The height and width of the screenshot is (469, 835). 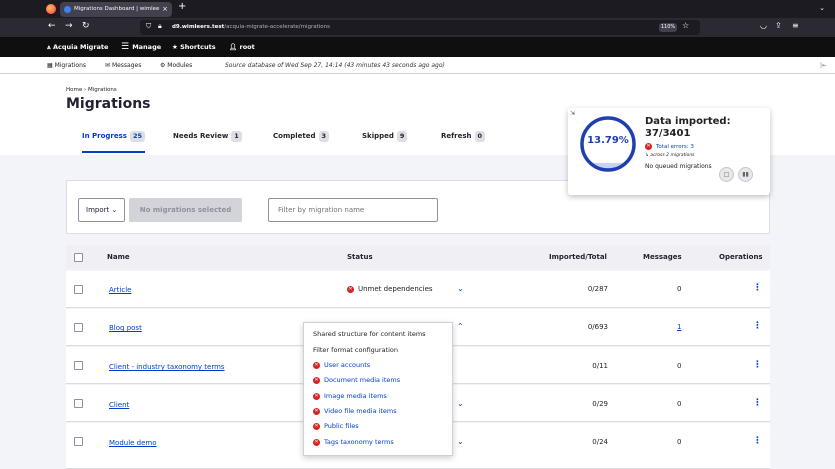 What do you see at coordinates (356, 380) in the screenshot?
I see `dependency-link: ✕ Document media items` at bounding box center [356, 380].